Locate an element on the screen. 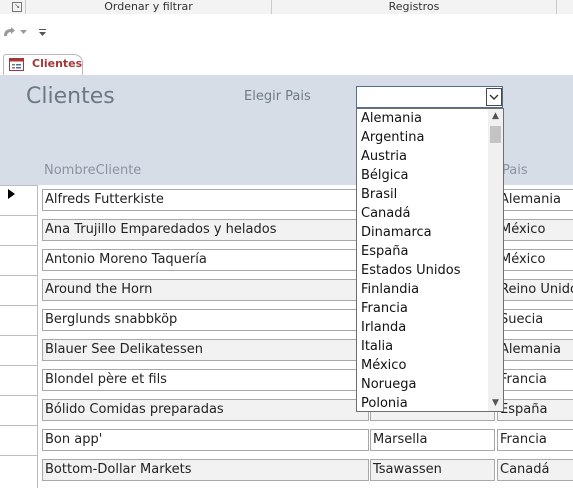 The image size is (573, 488). pais-combobox is located at coordinates (429, 97).